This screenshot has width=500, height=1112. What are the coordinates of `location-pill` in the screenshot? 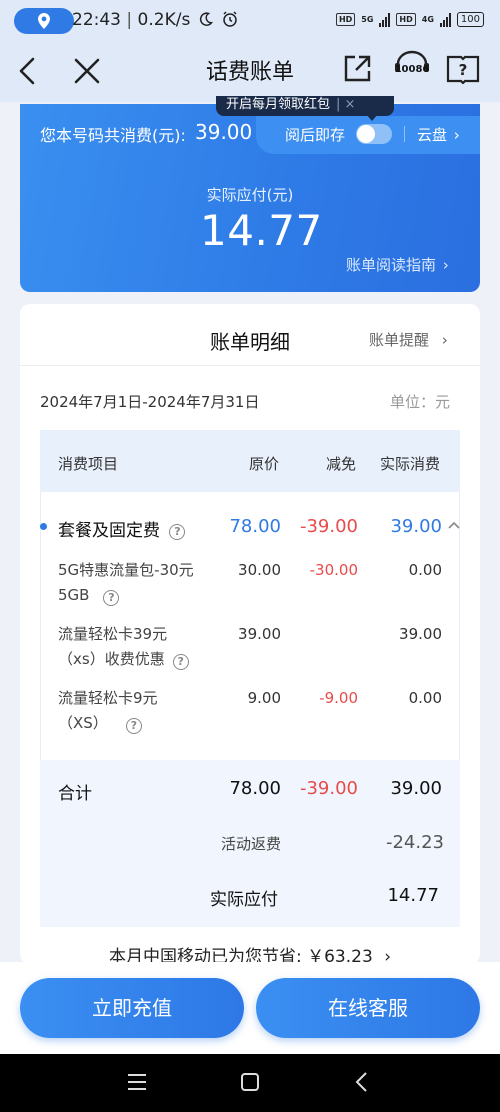 It's located at (44, 21).